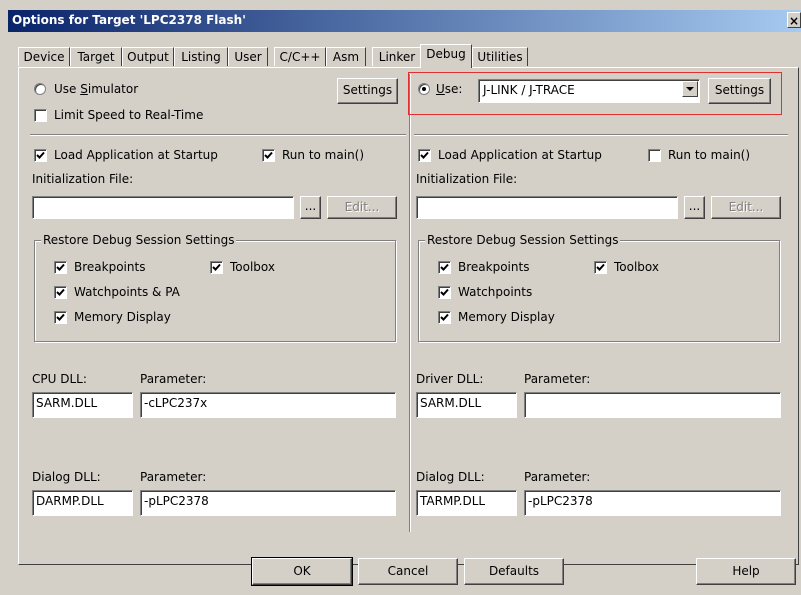 The height and width of the screenshot is (595, 801). What do you see at coordinates (529, 90) in the screenshot?
I see `driver-select-value: J-LINK / J-TRACE` at bounding box center [529, 90].